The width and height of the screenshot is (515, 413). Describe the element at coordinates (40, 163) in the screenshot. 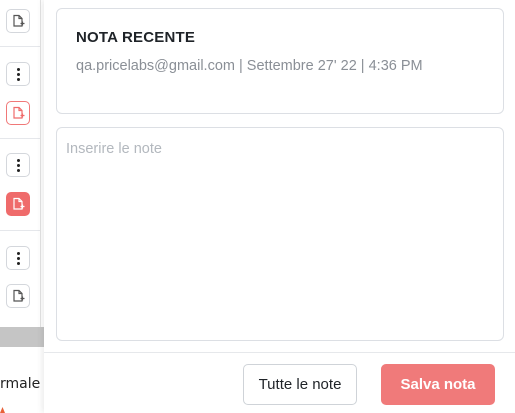

I see `table-edge` at that location.